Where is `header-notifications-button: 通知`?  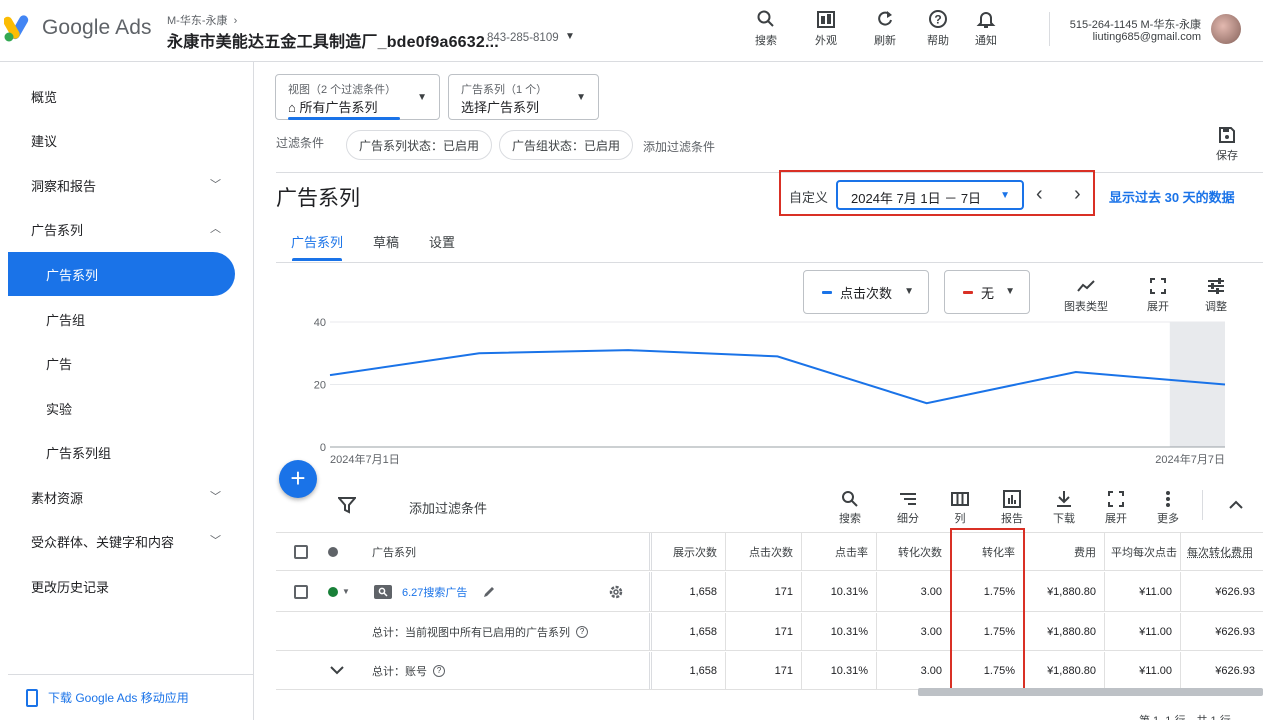
header-notifications-button: 通知 is located at coordinates (986, 27).